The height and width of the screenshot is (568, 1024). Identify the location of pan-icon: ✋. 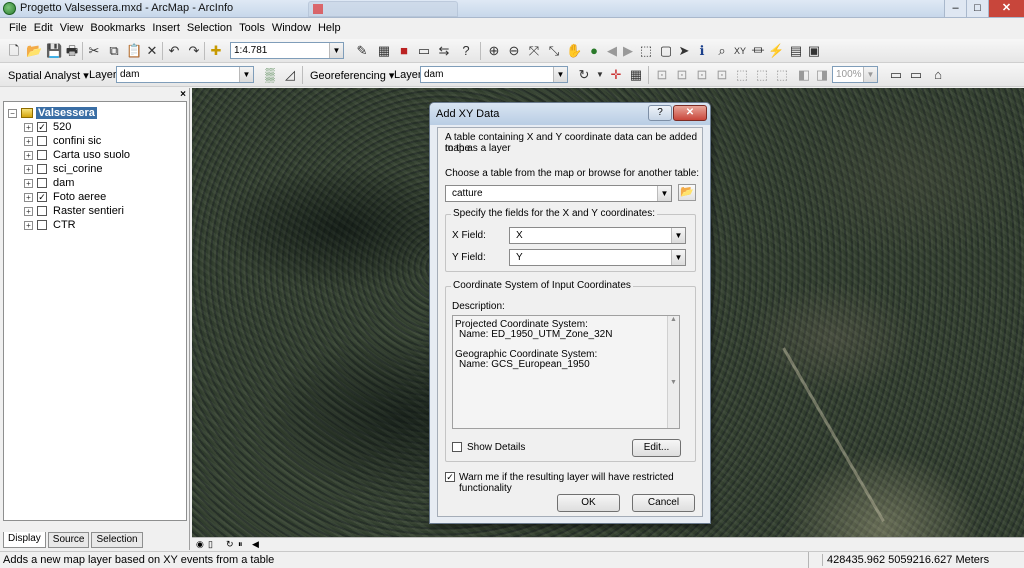
(574, 51).